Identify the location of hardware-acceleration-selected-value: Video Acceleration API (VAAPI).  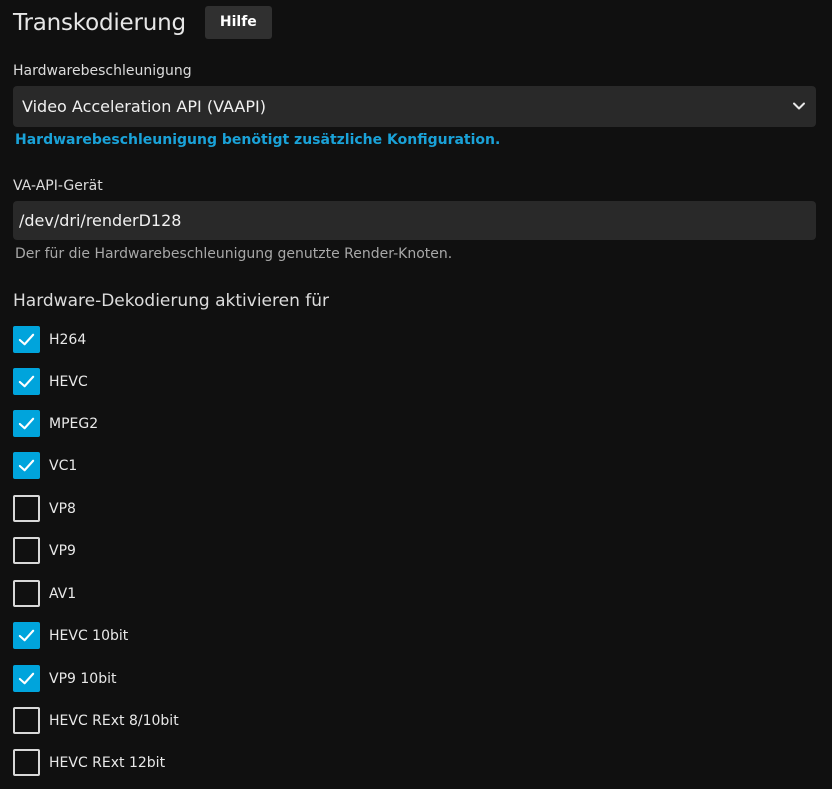
(144, 106).